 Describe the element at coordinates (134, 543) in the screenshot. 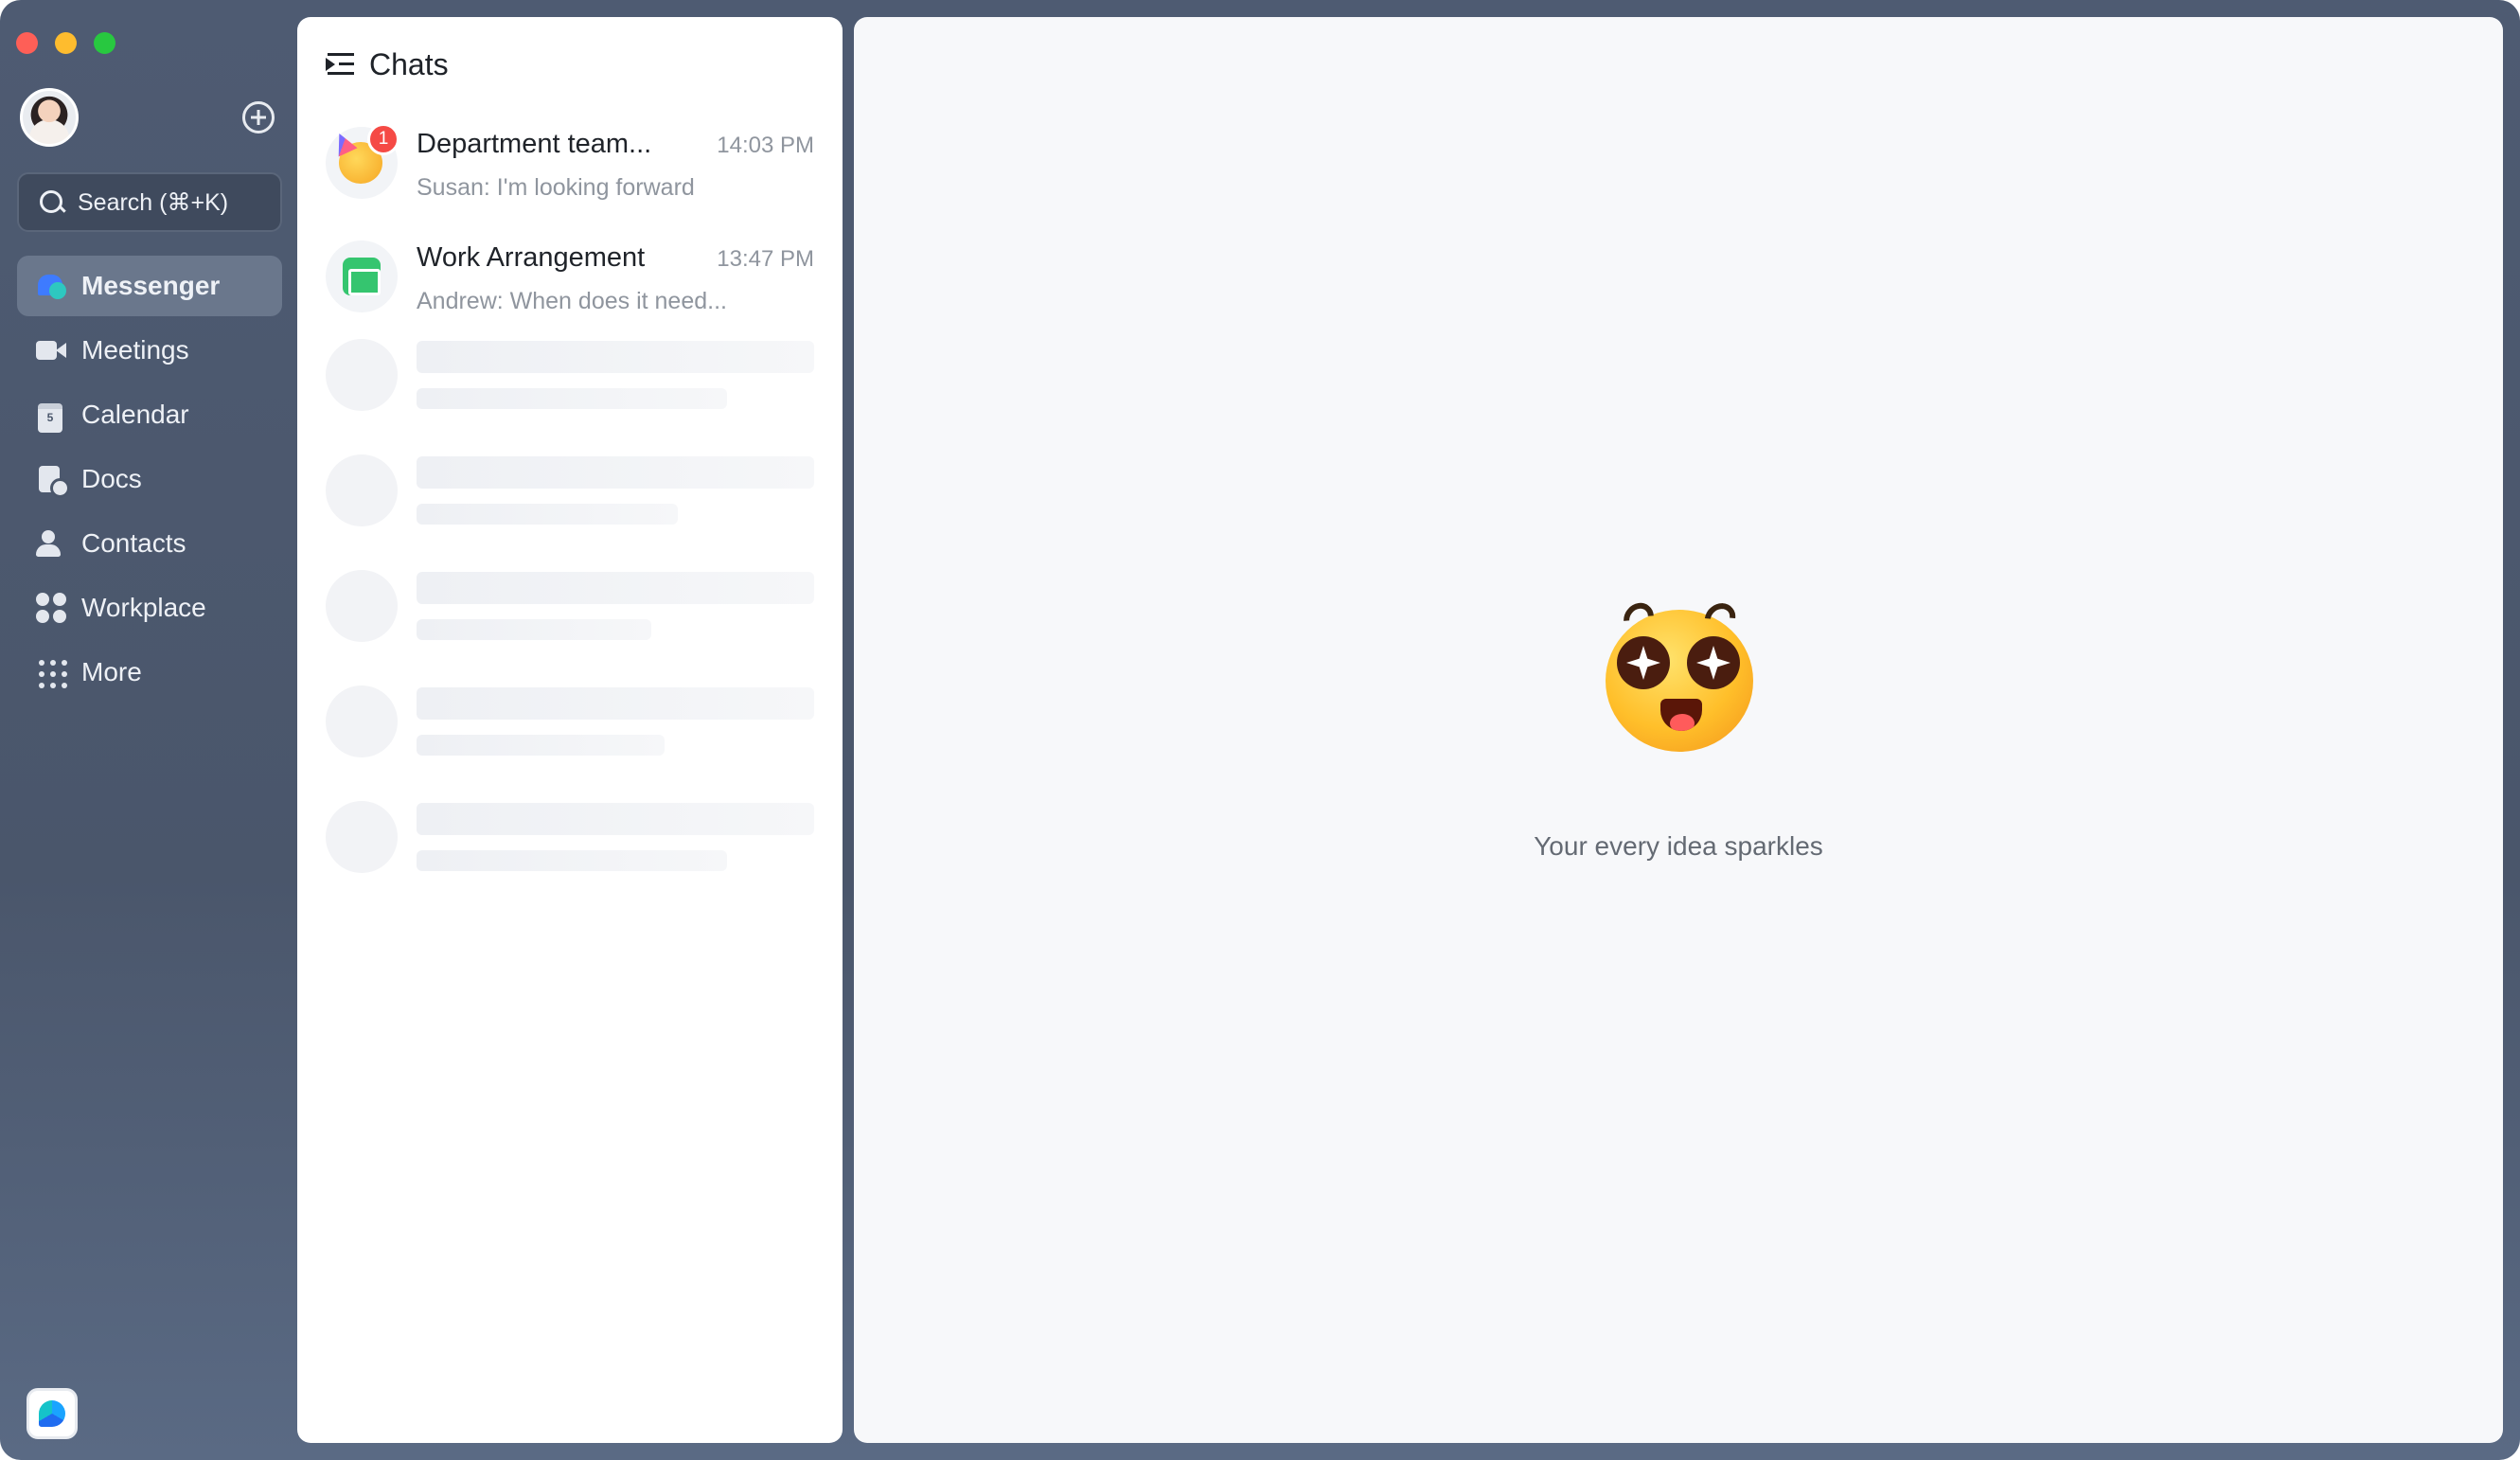

I see `sidebar-item-label: Contacts` at that location.